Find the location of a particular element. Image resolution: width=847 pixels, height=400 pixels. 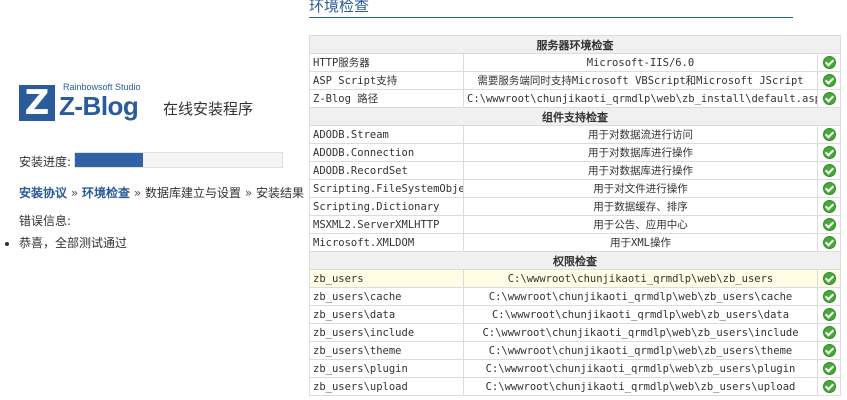

check-item-name: zb_users\theme is located at coordinates (386, 350).